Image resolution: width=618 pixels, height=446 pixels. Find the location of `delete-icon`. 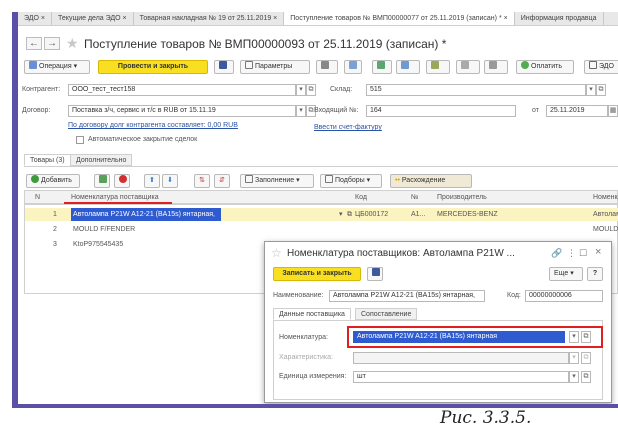

delete-icon is located at coordinates (123, 179).